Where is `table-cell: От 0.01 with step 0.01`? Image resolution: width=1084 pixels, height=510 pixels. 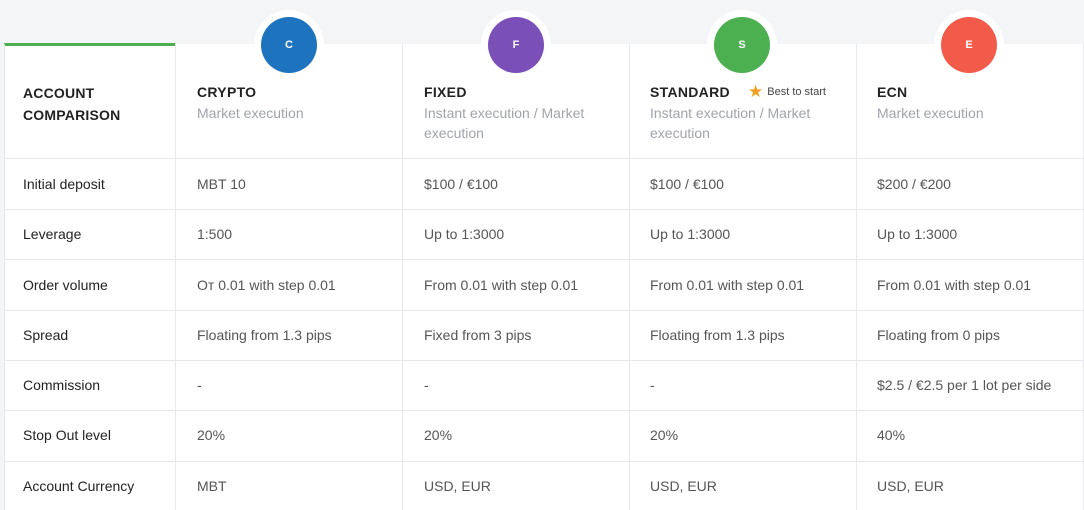 table-cell: От 0.01 with step 0.01 is located at coordinates (266, 285).